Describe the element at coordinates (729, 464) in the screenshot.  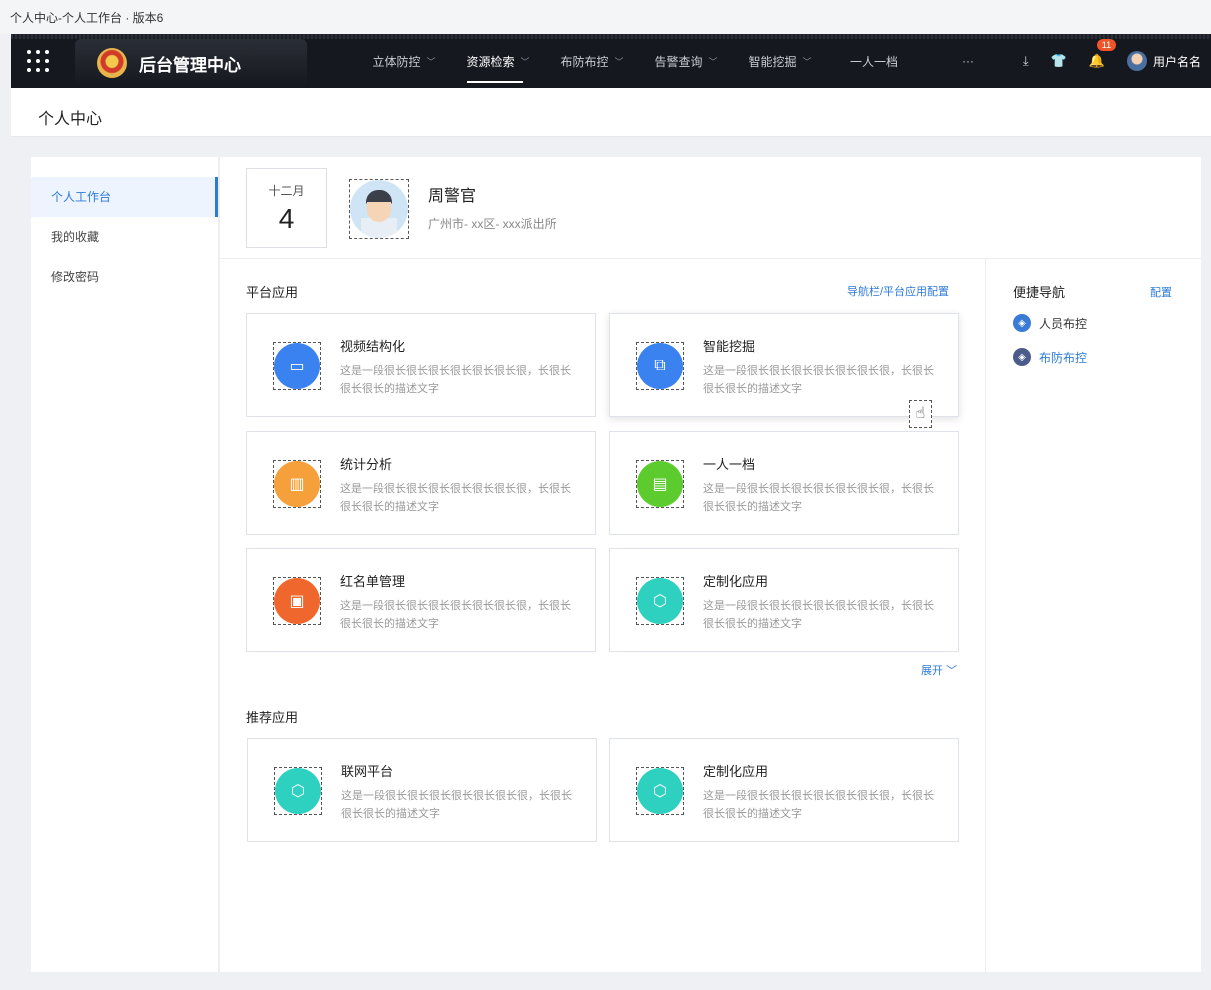
I see `app-card-title: 一人一档` at that location.